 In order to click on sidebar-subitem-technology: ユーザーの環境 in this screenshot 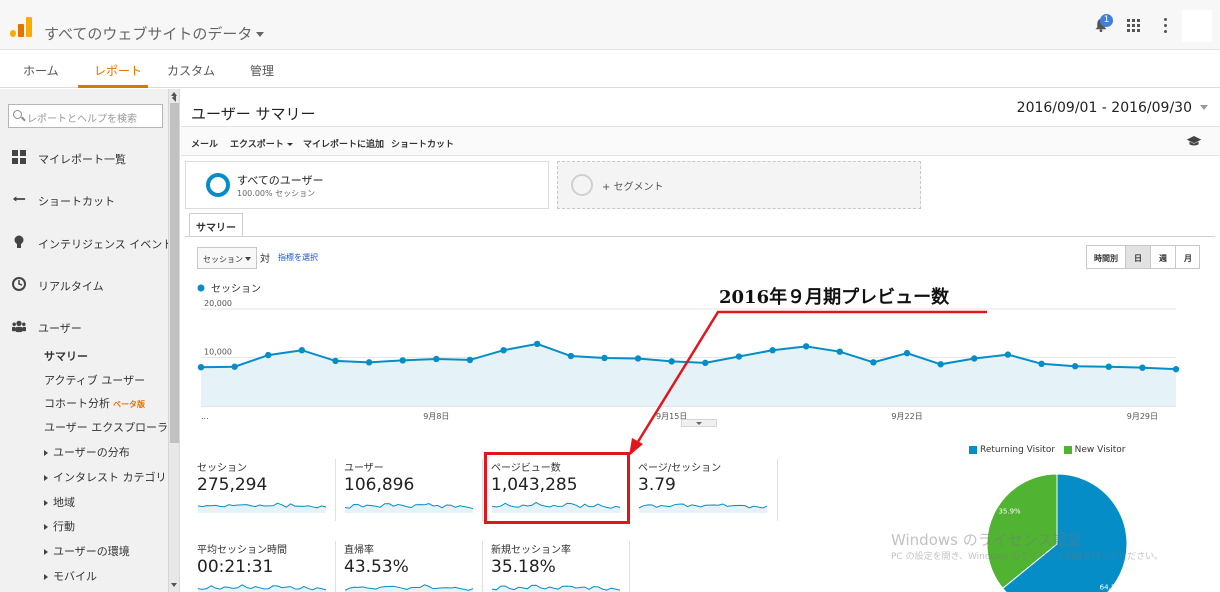, I will do `click(87, 551)`.